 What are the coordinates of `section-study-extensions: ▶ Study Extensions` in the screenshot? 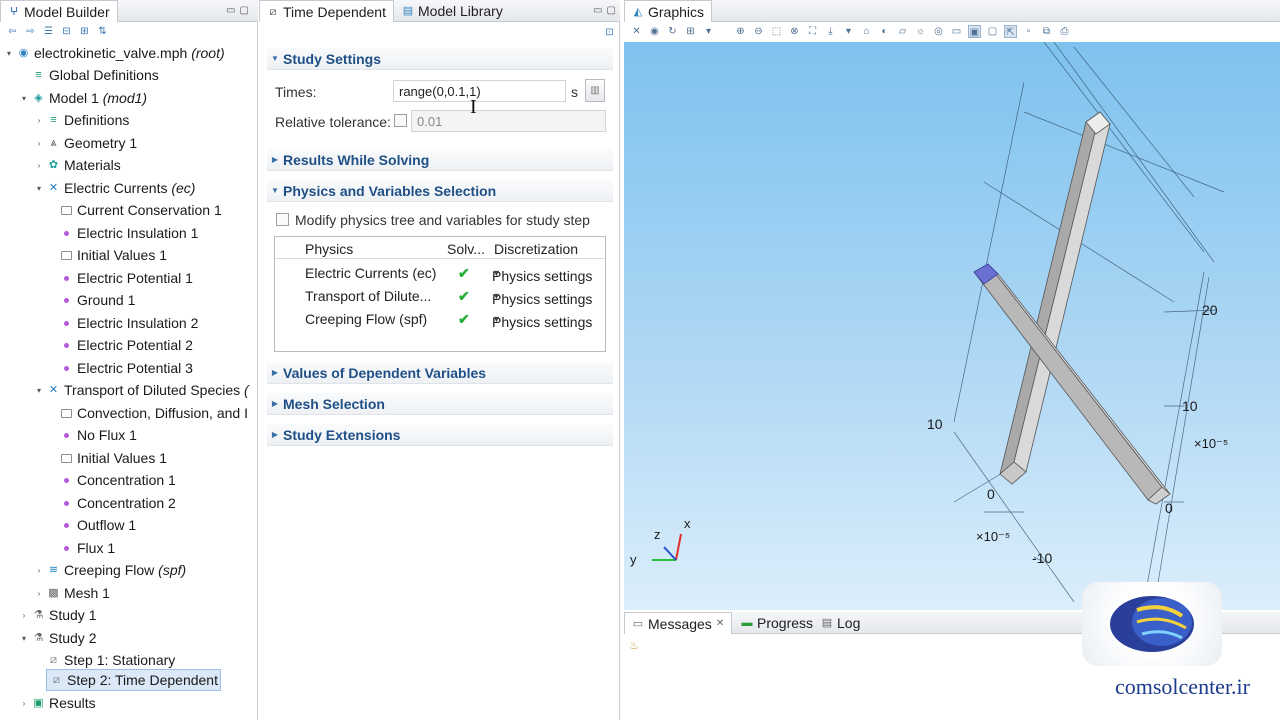 It's located at (440, 435).